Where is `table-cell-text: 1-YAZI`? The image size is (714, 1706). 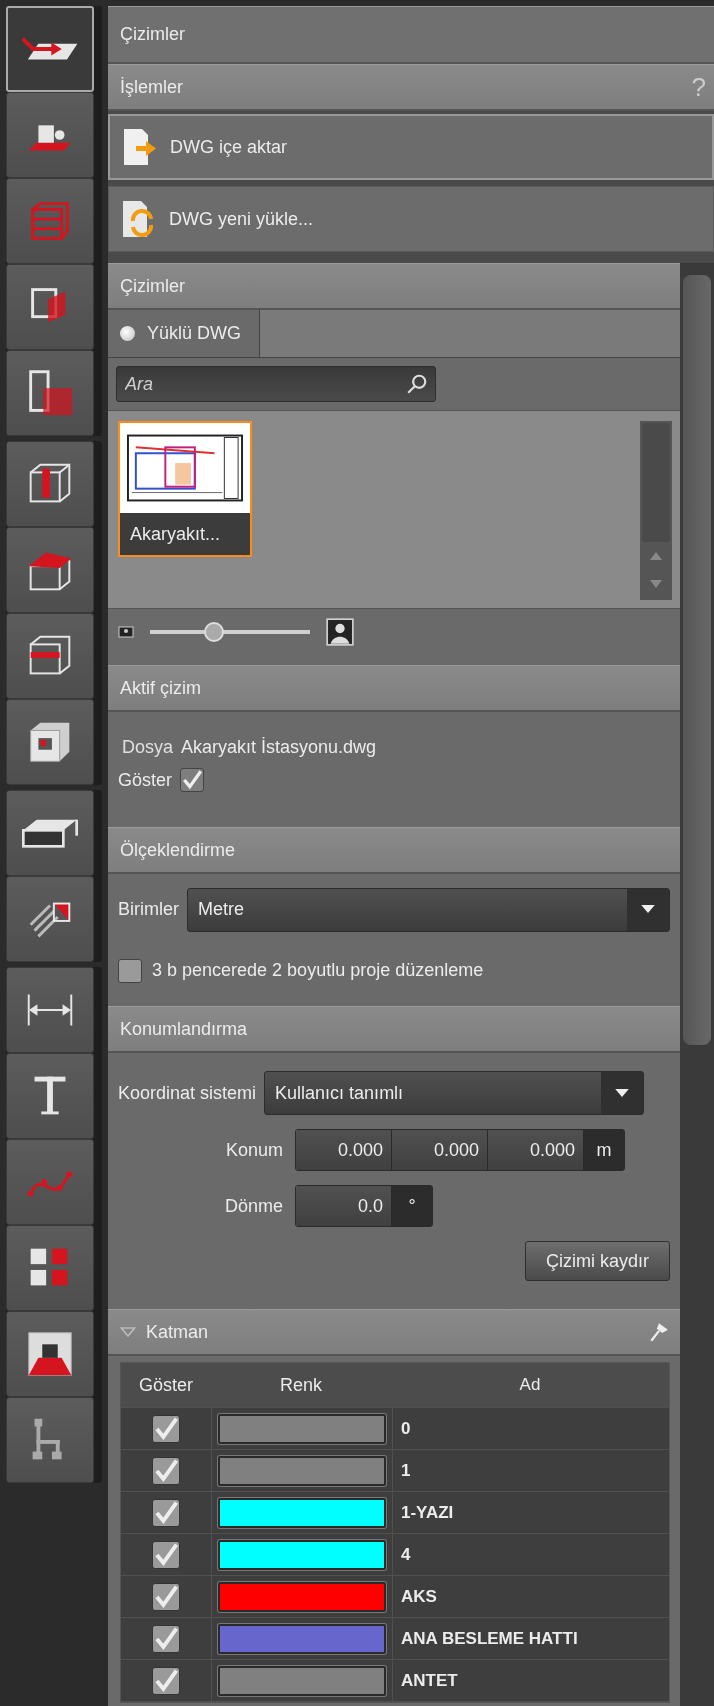 table-cell-text: 1-YAZI is located at coordinates (427, 1512).